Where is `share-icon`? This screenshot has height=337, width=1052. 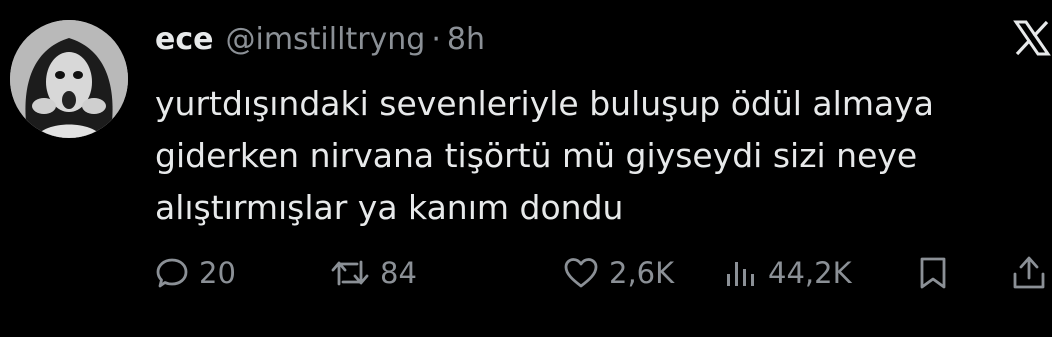
share-icon is located at coordinates (1029, 273).